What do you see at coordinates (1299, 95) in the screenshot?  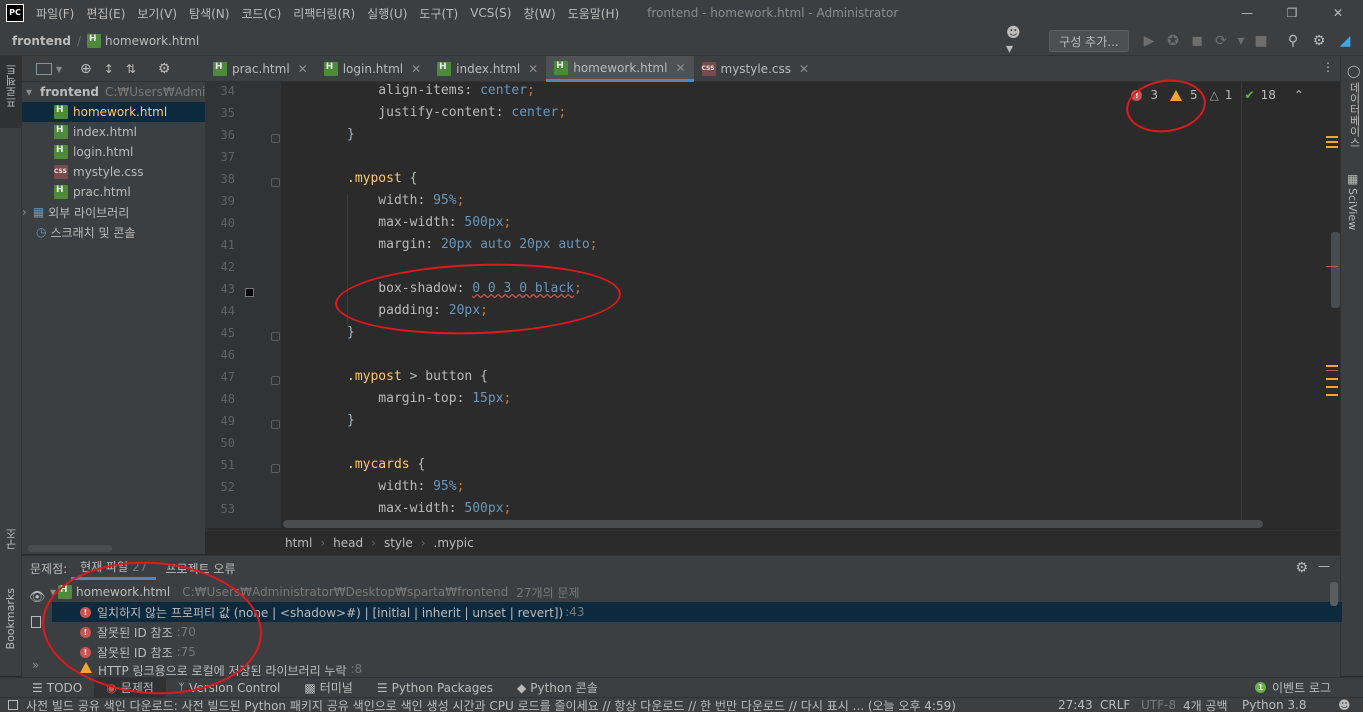 I see `prev-problem-icon: ⌃` at bounding box center [1299, 95].